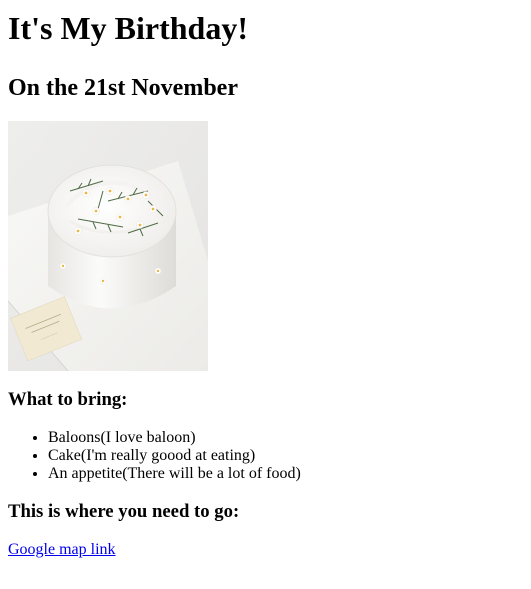  What do you see at coordinates (124, 511) in the screenshot?
I see `directions-heading: This is where you need to go:` at bounding box center [124, 511].